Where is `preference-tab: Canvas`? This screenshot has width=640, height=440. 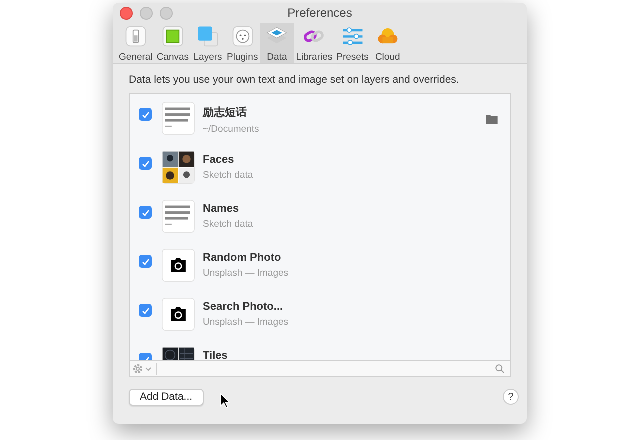 preference-tab: Canvas is located at coordinates (173, 43).